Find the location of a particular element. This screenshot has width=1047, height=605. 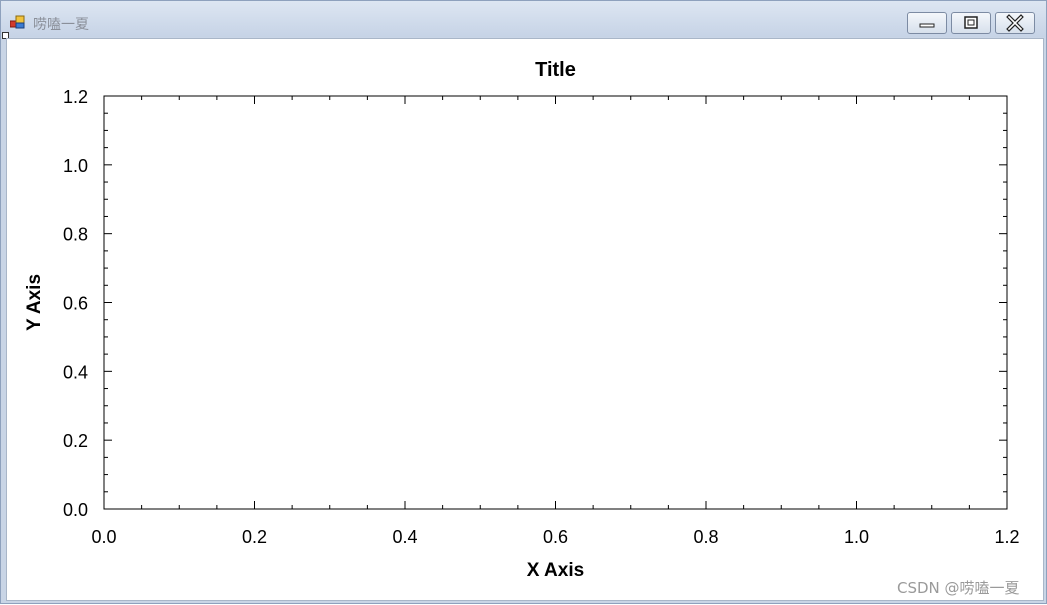

minimize-button is located at coordinates (927, 23).